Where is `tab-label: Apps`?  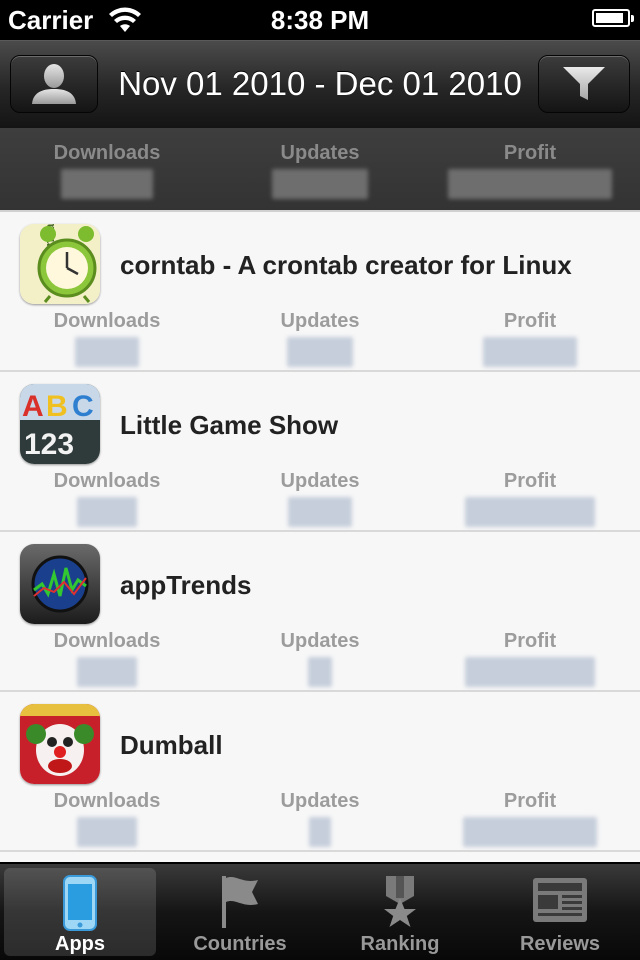 tab-label: Apps is located at coordinates (80, 944).